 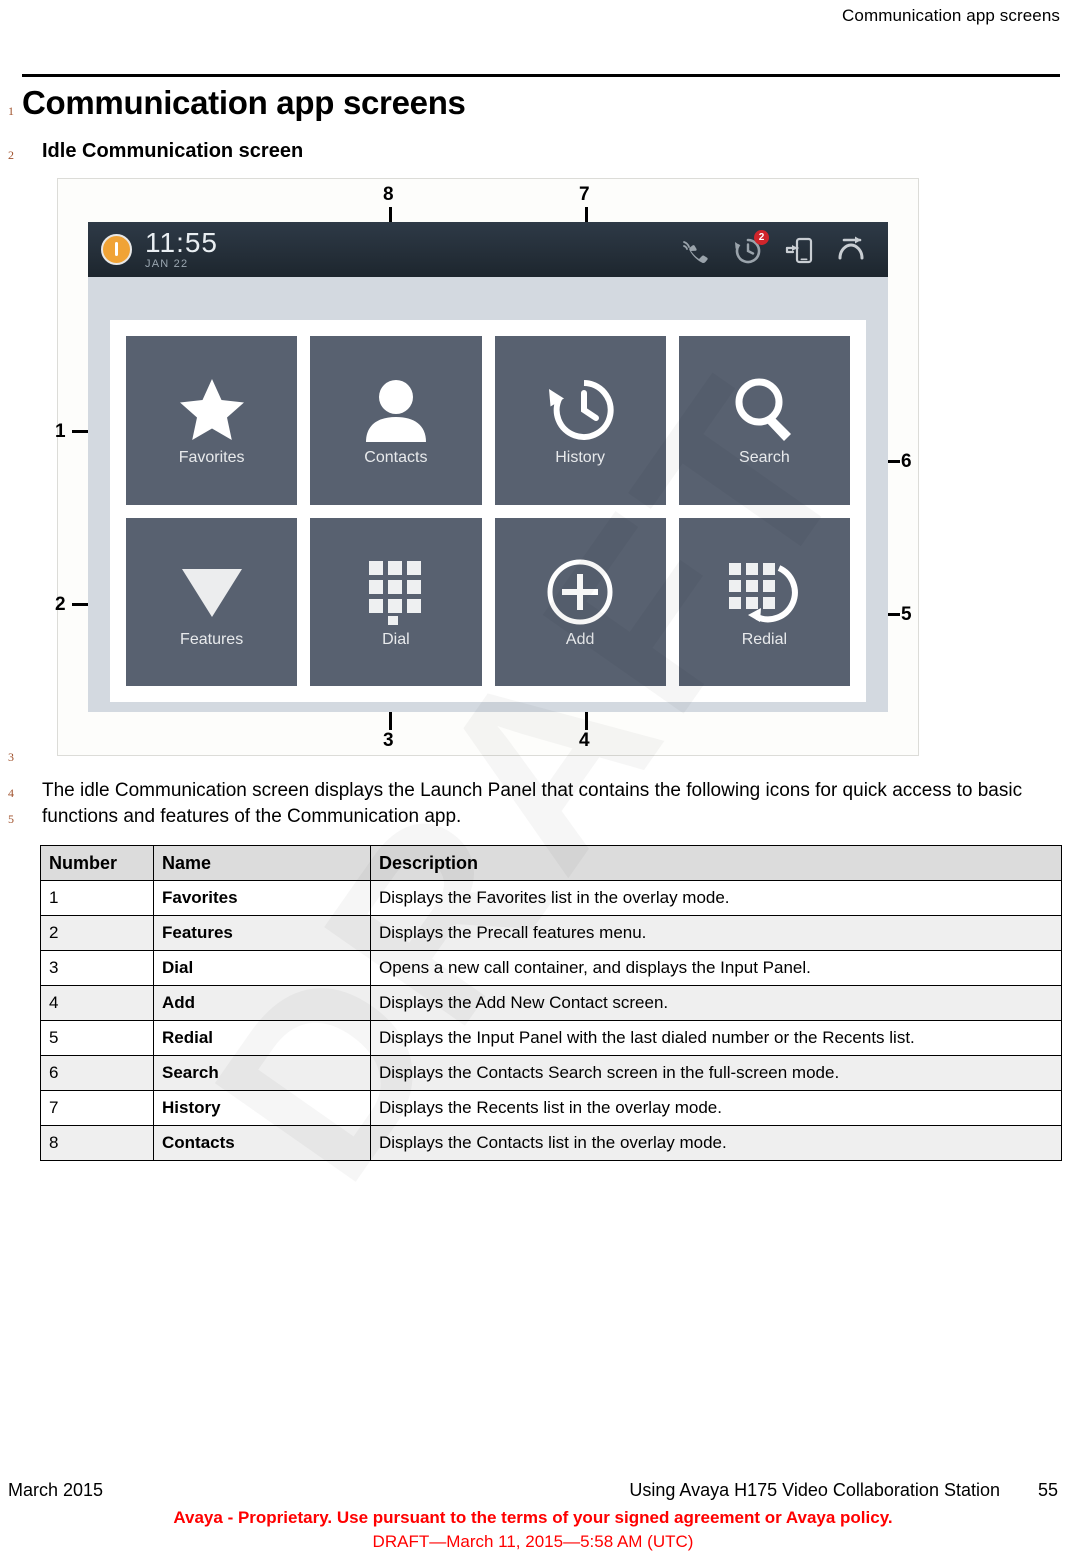 I want to click on callout-7: 7, so click(x=584, y=194).